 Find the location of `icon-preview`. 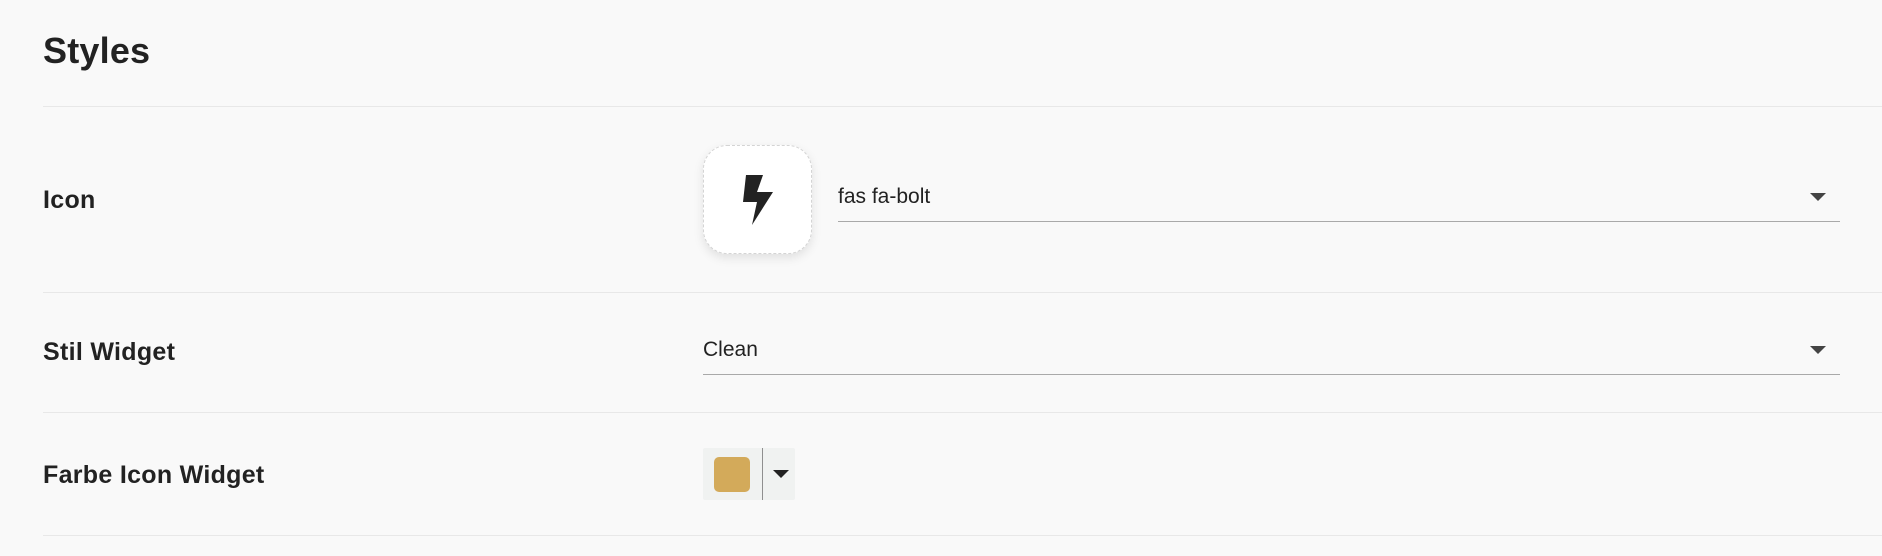

icon-preview is located at coordinates (757, 199).